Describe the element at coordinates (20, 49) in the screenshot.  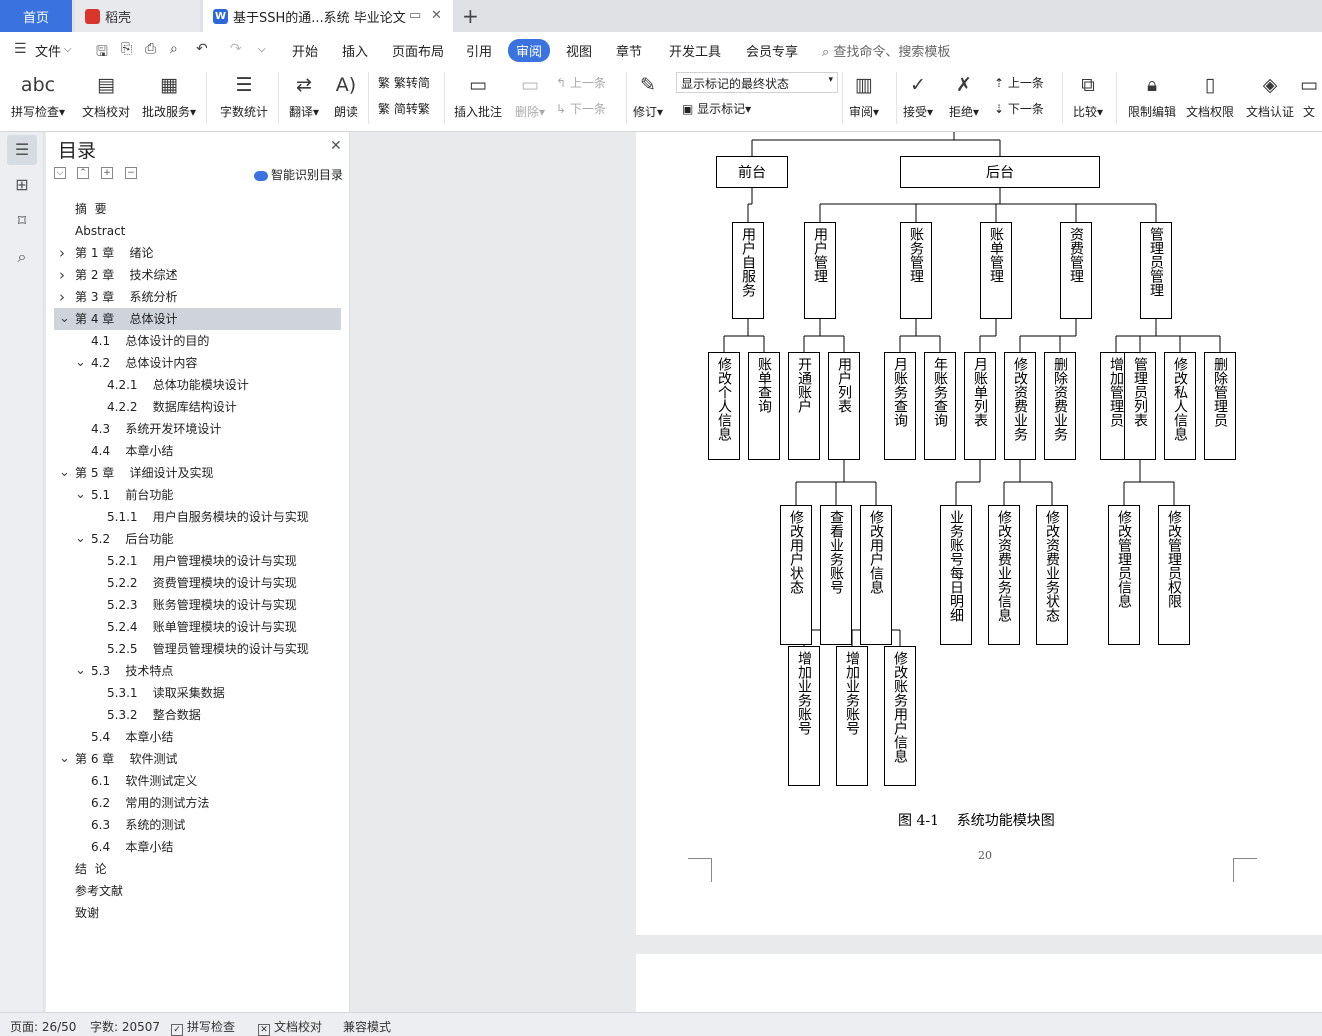
I see `hamburger-menu-icon: ☰` at that location.